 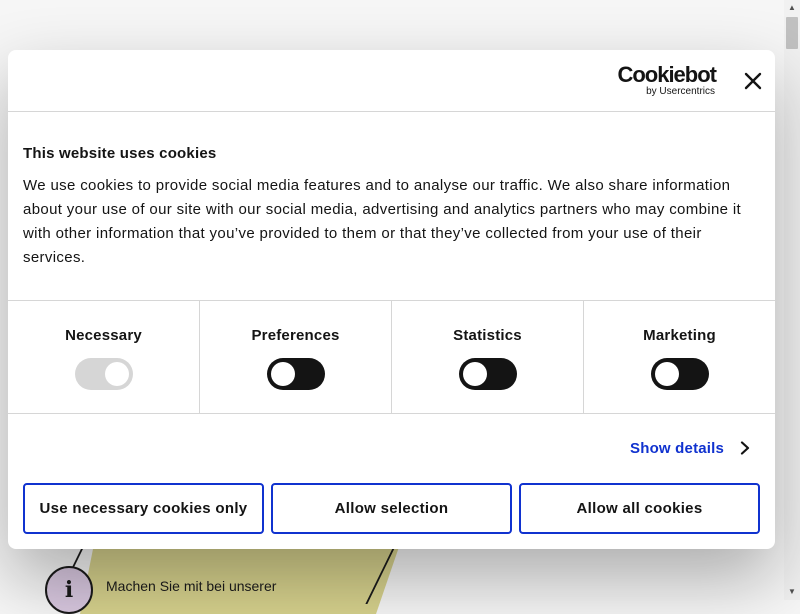 What do you see at coordinates (677, 448) in the screenshot?
I see `show-details-label: Show details` at bounding box center [677, 448].